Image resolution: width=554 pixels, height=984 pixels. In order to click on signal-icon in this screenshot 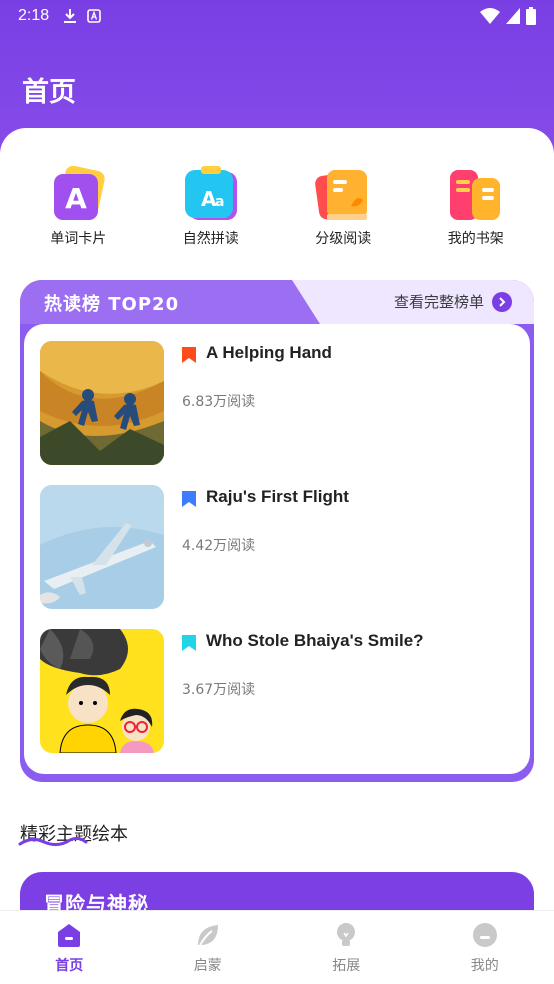, I will do `click(513, 16)`.